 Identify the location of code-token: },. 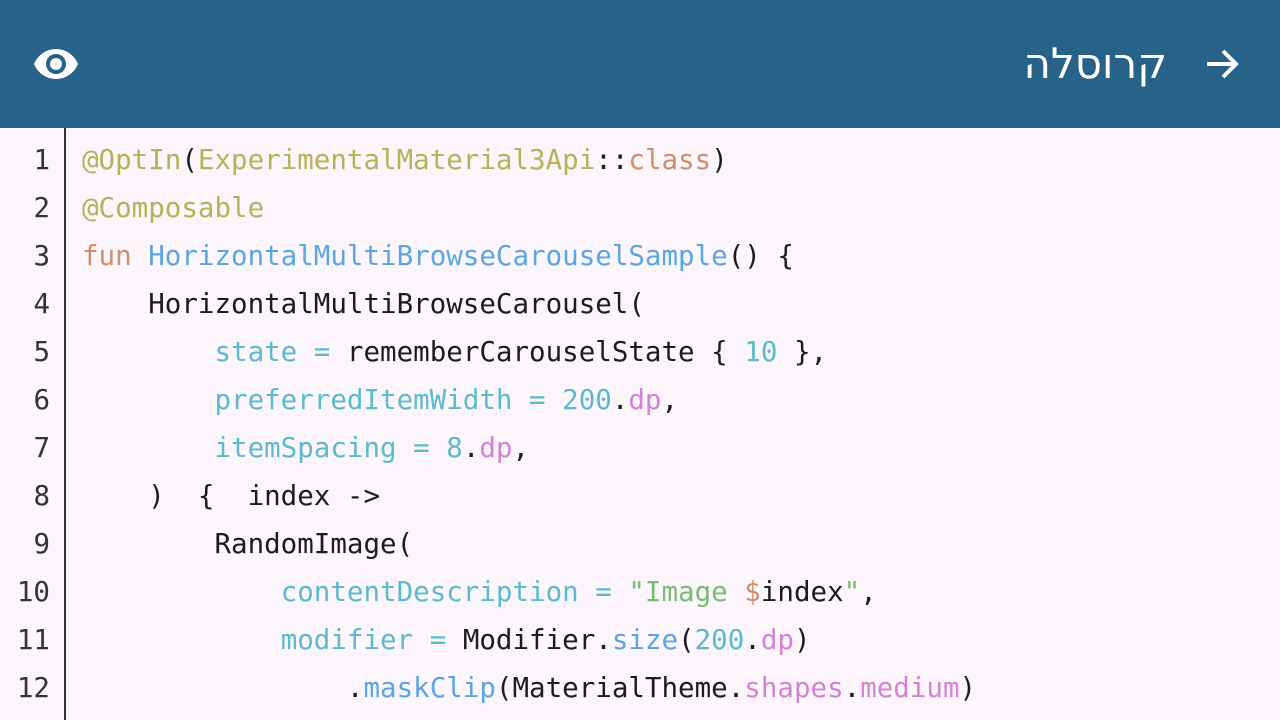
(802, 352).